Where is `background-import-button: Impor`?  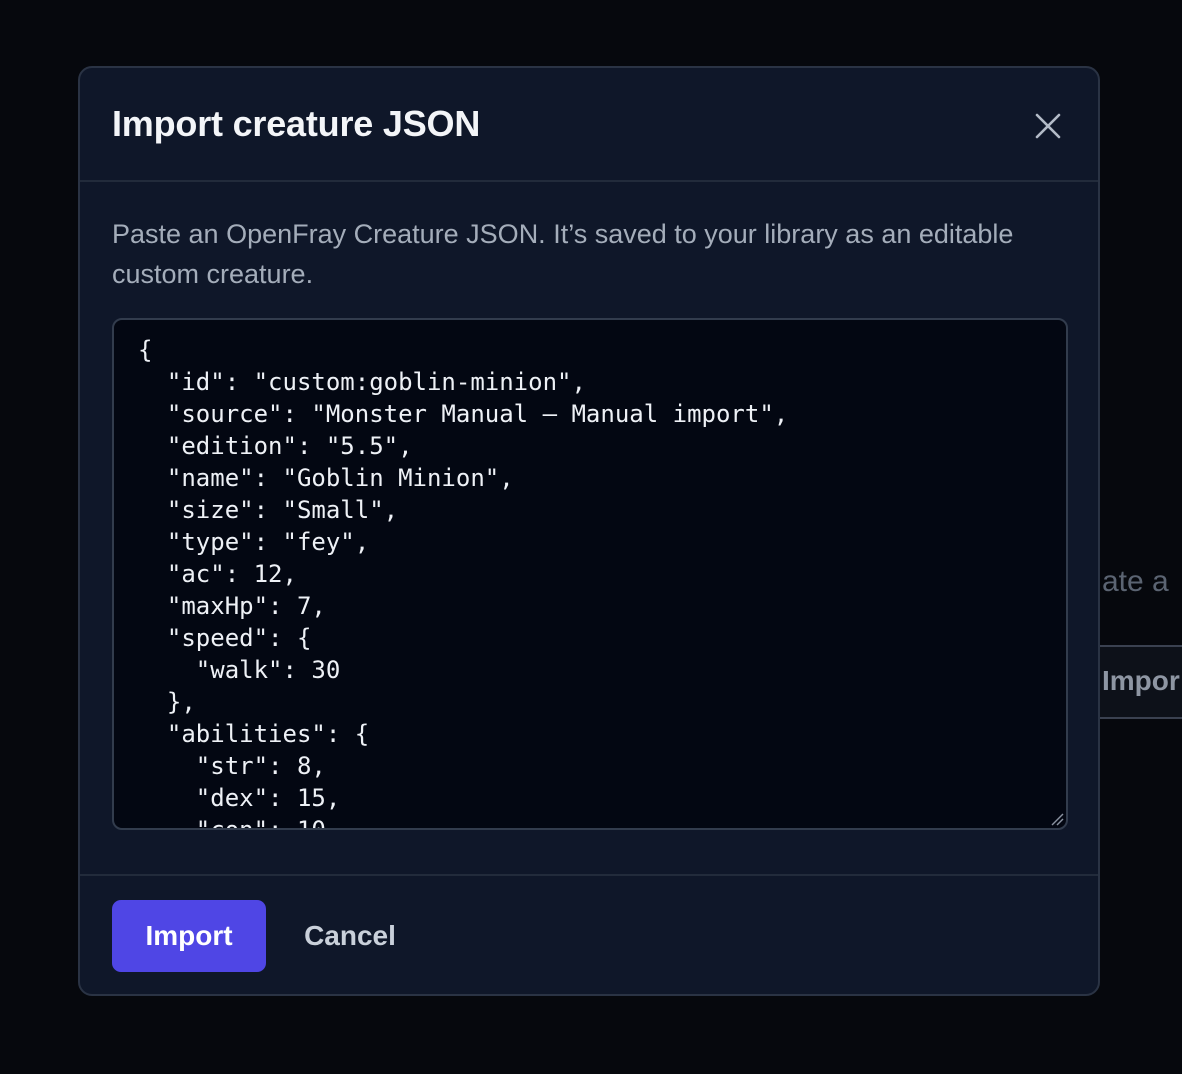 background-import-button: Impor is located at coordinates (1141, 682).